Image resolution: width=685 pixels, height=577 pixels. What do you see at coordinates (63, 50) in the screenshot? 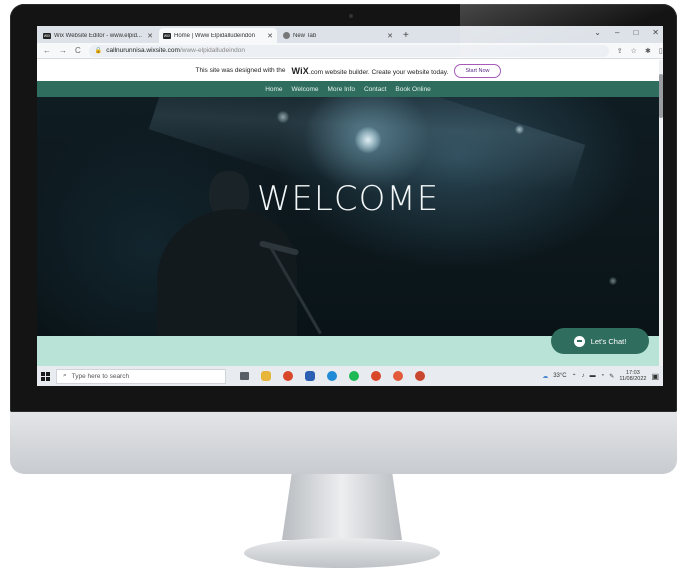
I see `forward-arrow-icon: →` at bounding box center [63, 50].